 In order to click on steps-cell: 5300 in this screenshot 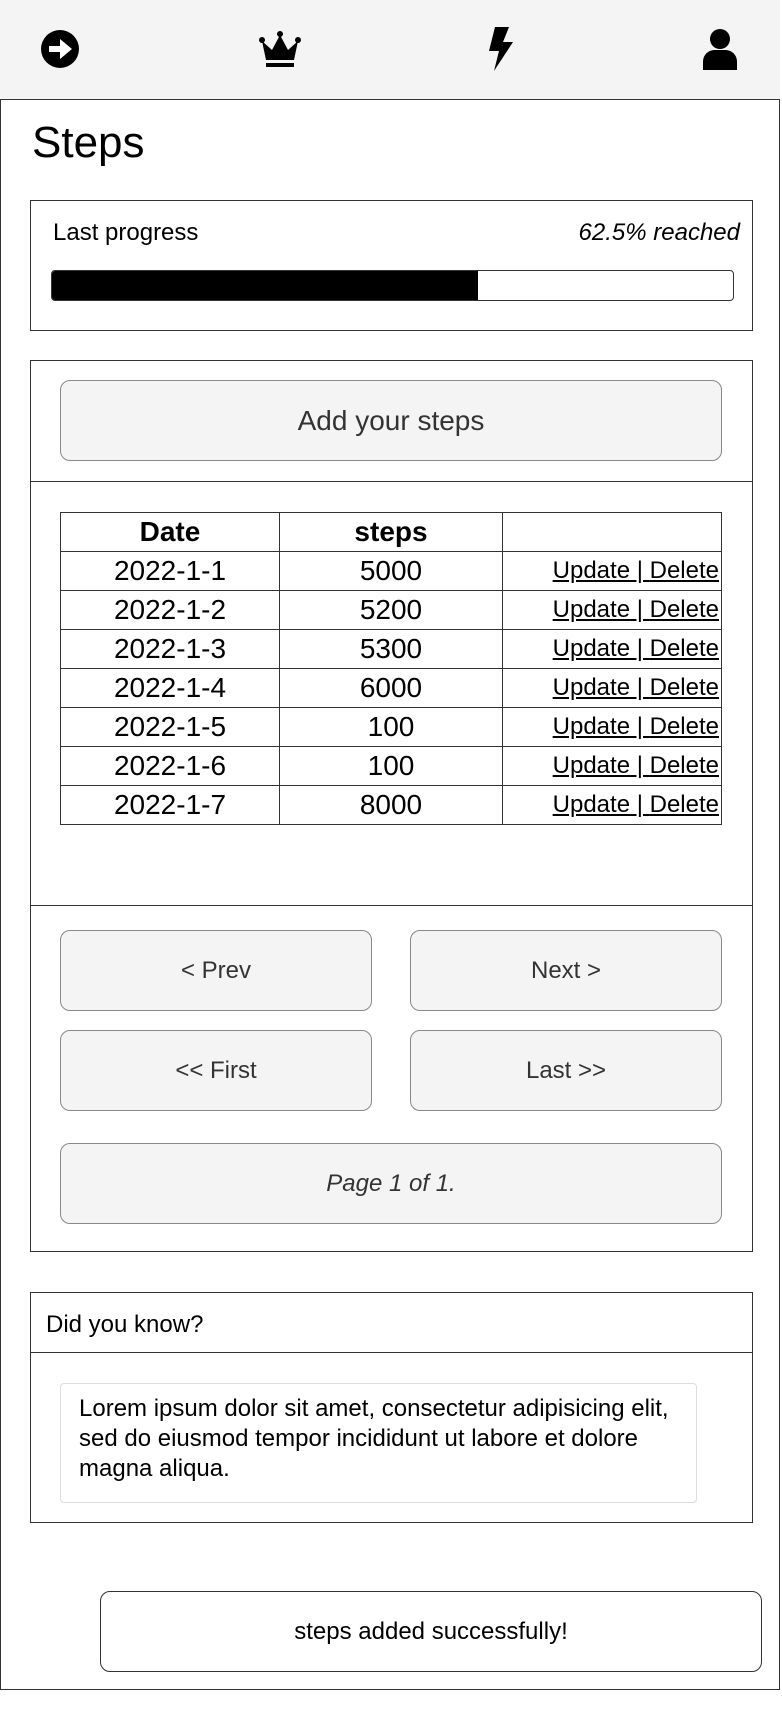, I will do `click(391, 649)`.